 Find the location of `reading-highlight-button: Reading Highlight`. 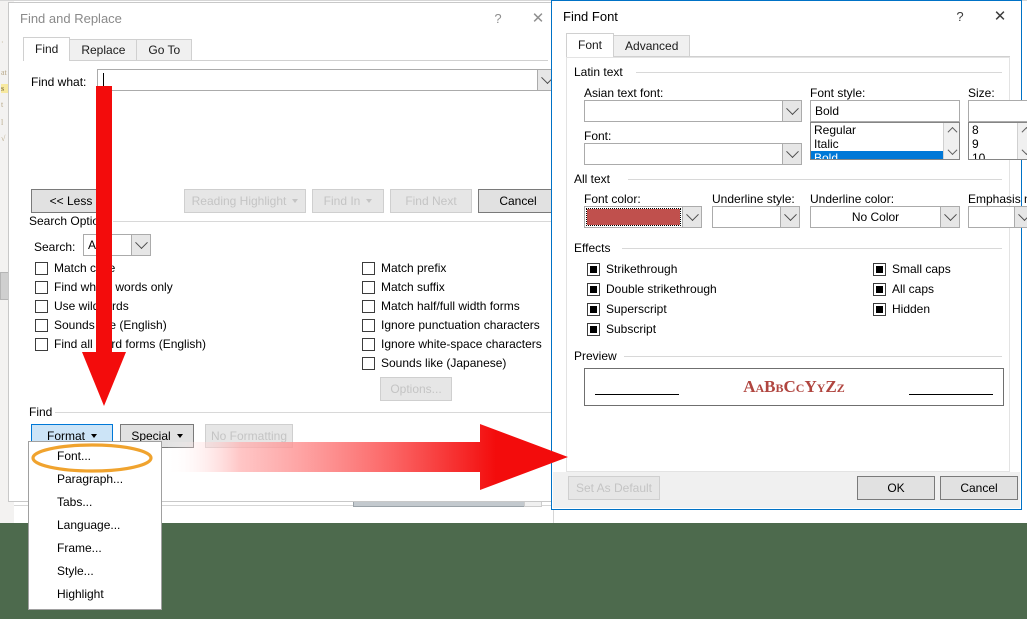

reading-highlight-button: Reading Highlight is located at coordinates (245, 201).